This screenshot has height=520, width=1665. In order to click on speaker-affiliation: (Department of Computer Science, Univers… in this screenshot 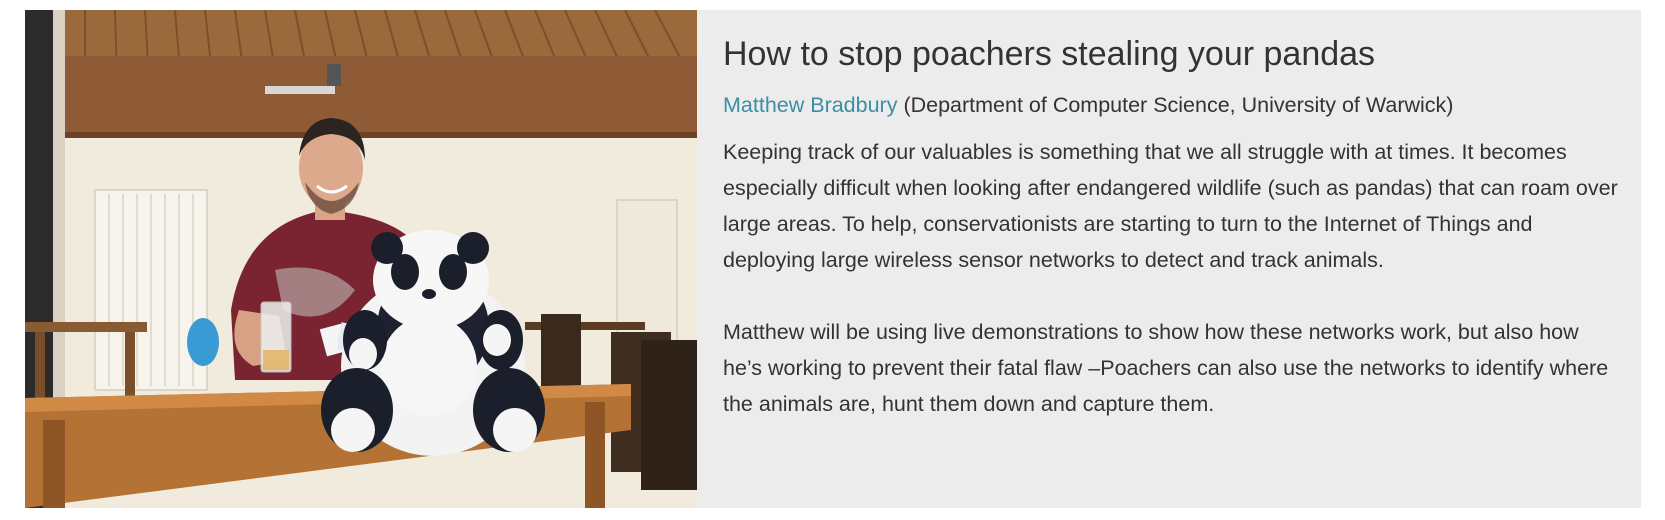, I will do `click(1178, 105)`.